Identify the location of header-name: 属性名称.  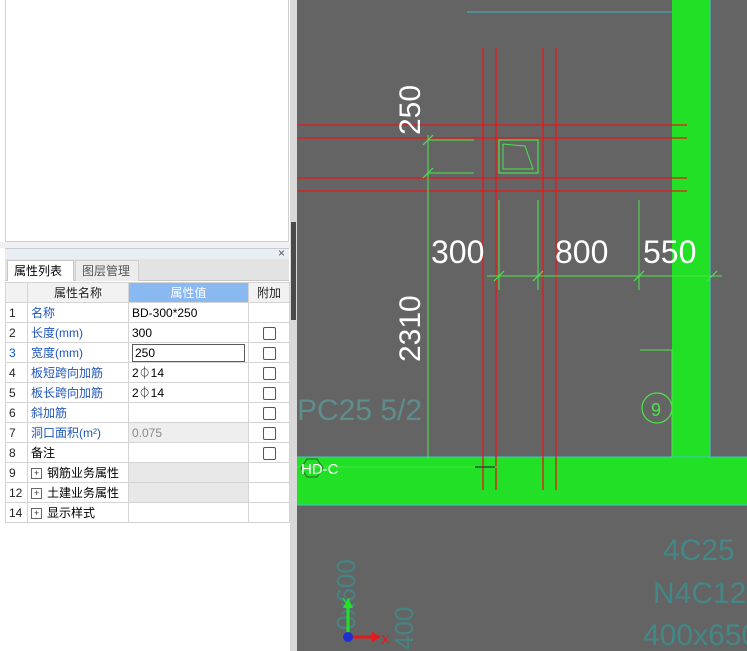
(78, 292).